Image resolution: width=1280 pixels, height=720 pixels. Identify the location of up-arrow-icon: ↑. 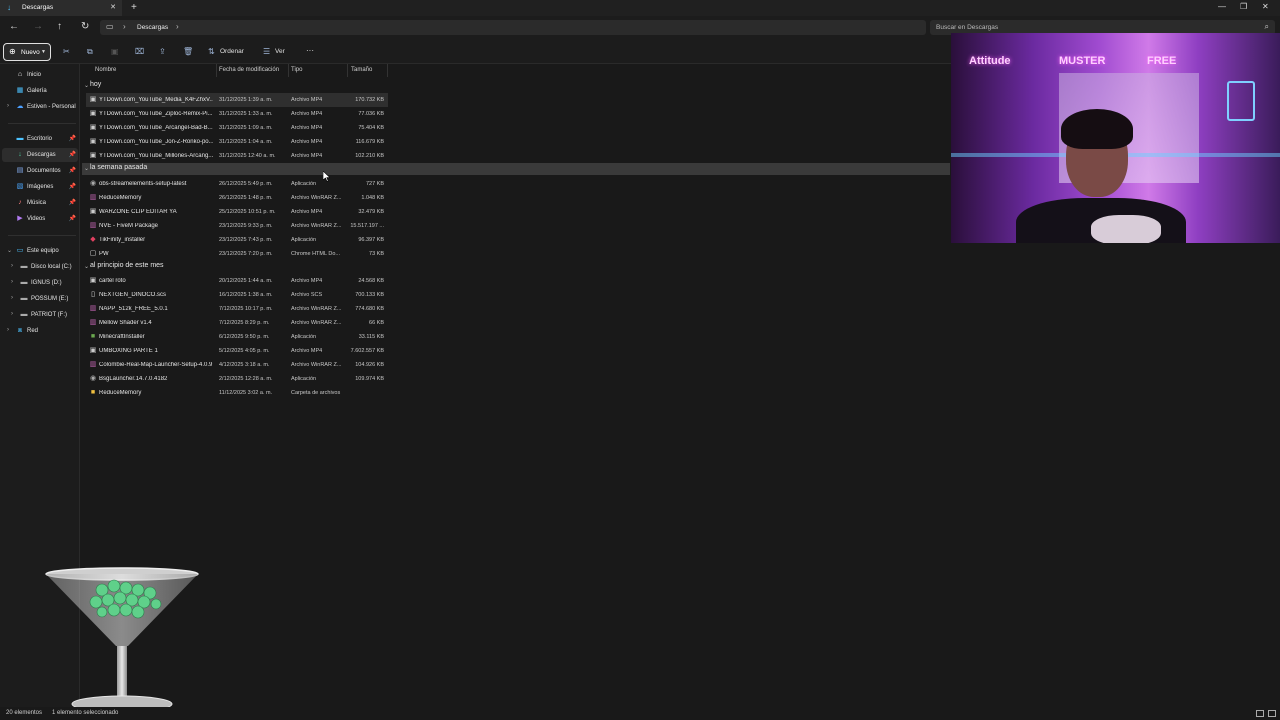
(59, 27).